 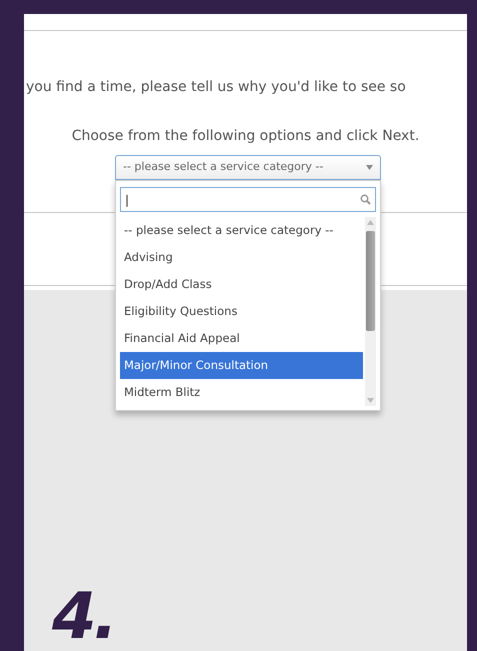 What do you see at coordinates (370, 311) in the screenshot?
I see `scrollbar` at bounding box center [370, 311].